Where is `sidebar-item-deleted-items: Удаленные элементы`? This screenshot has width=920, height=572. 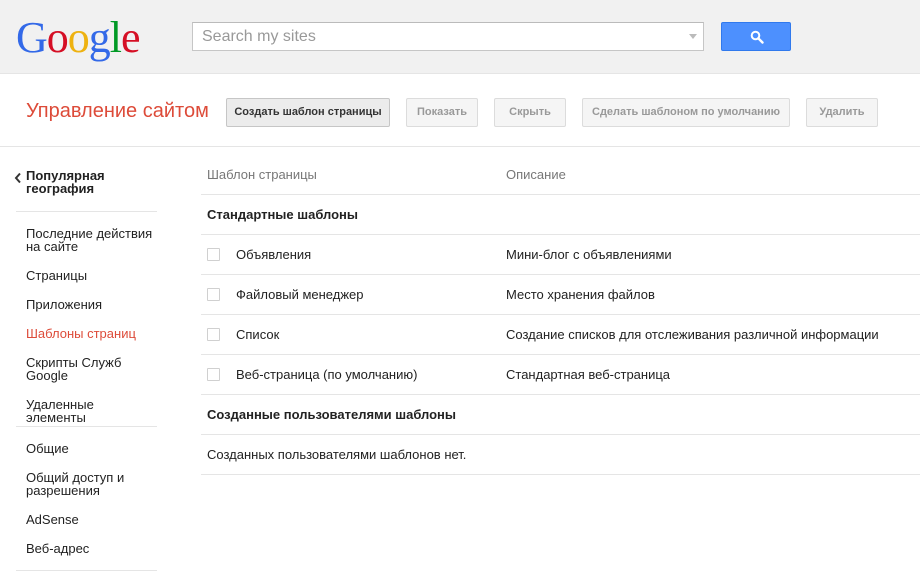
sidebar-item-deleted-items: Удаленные элементы is located at coordinates (91, 411).